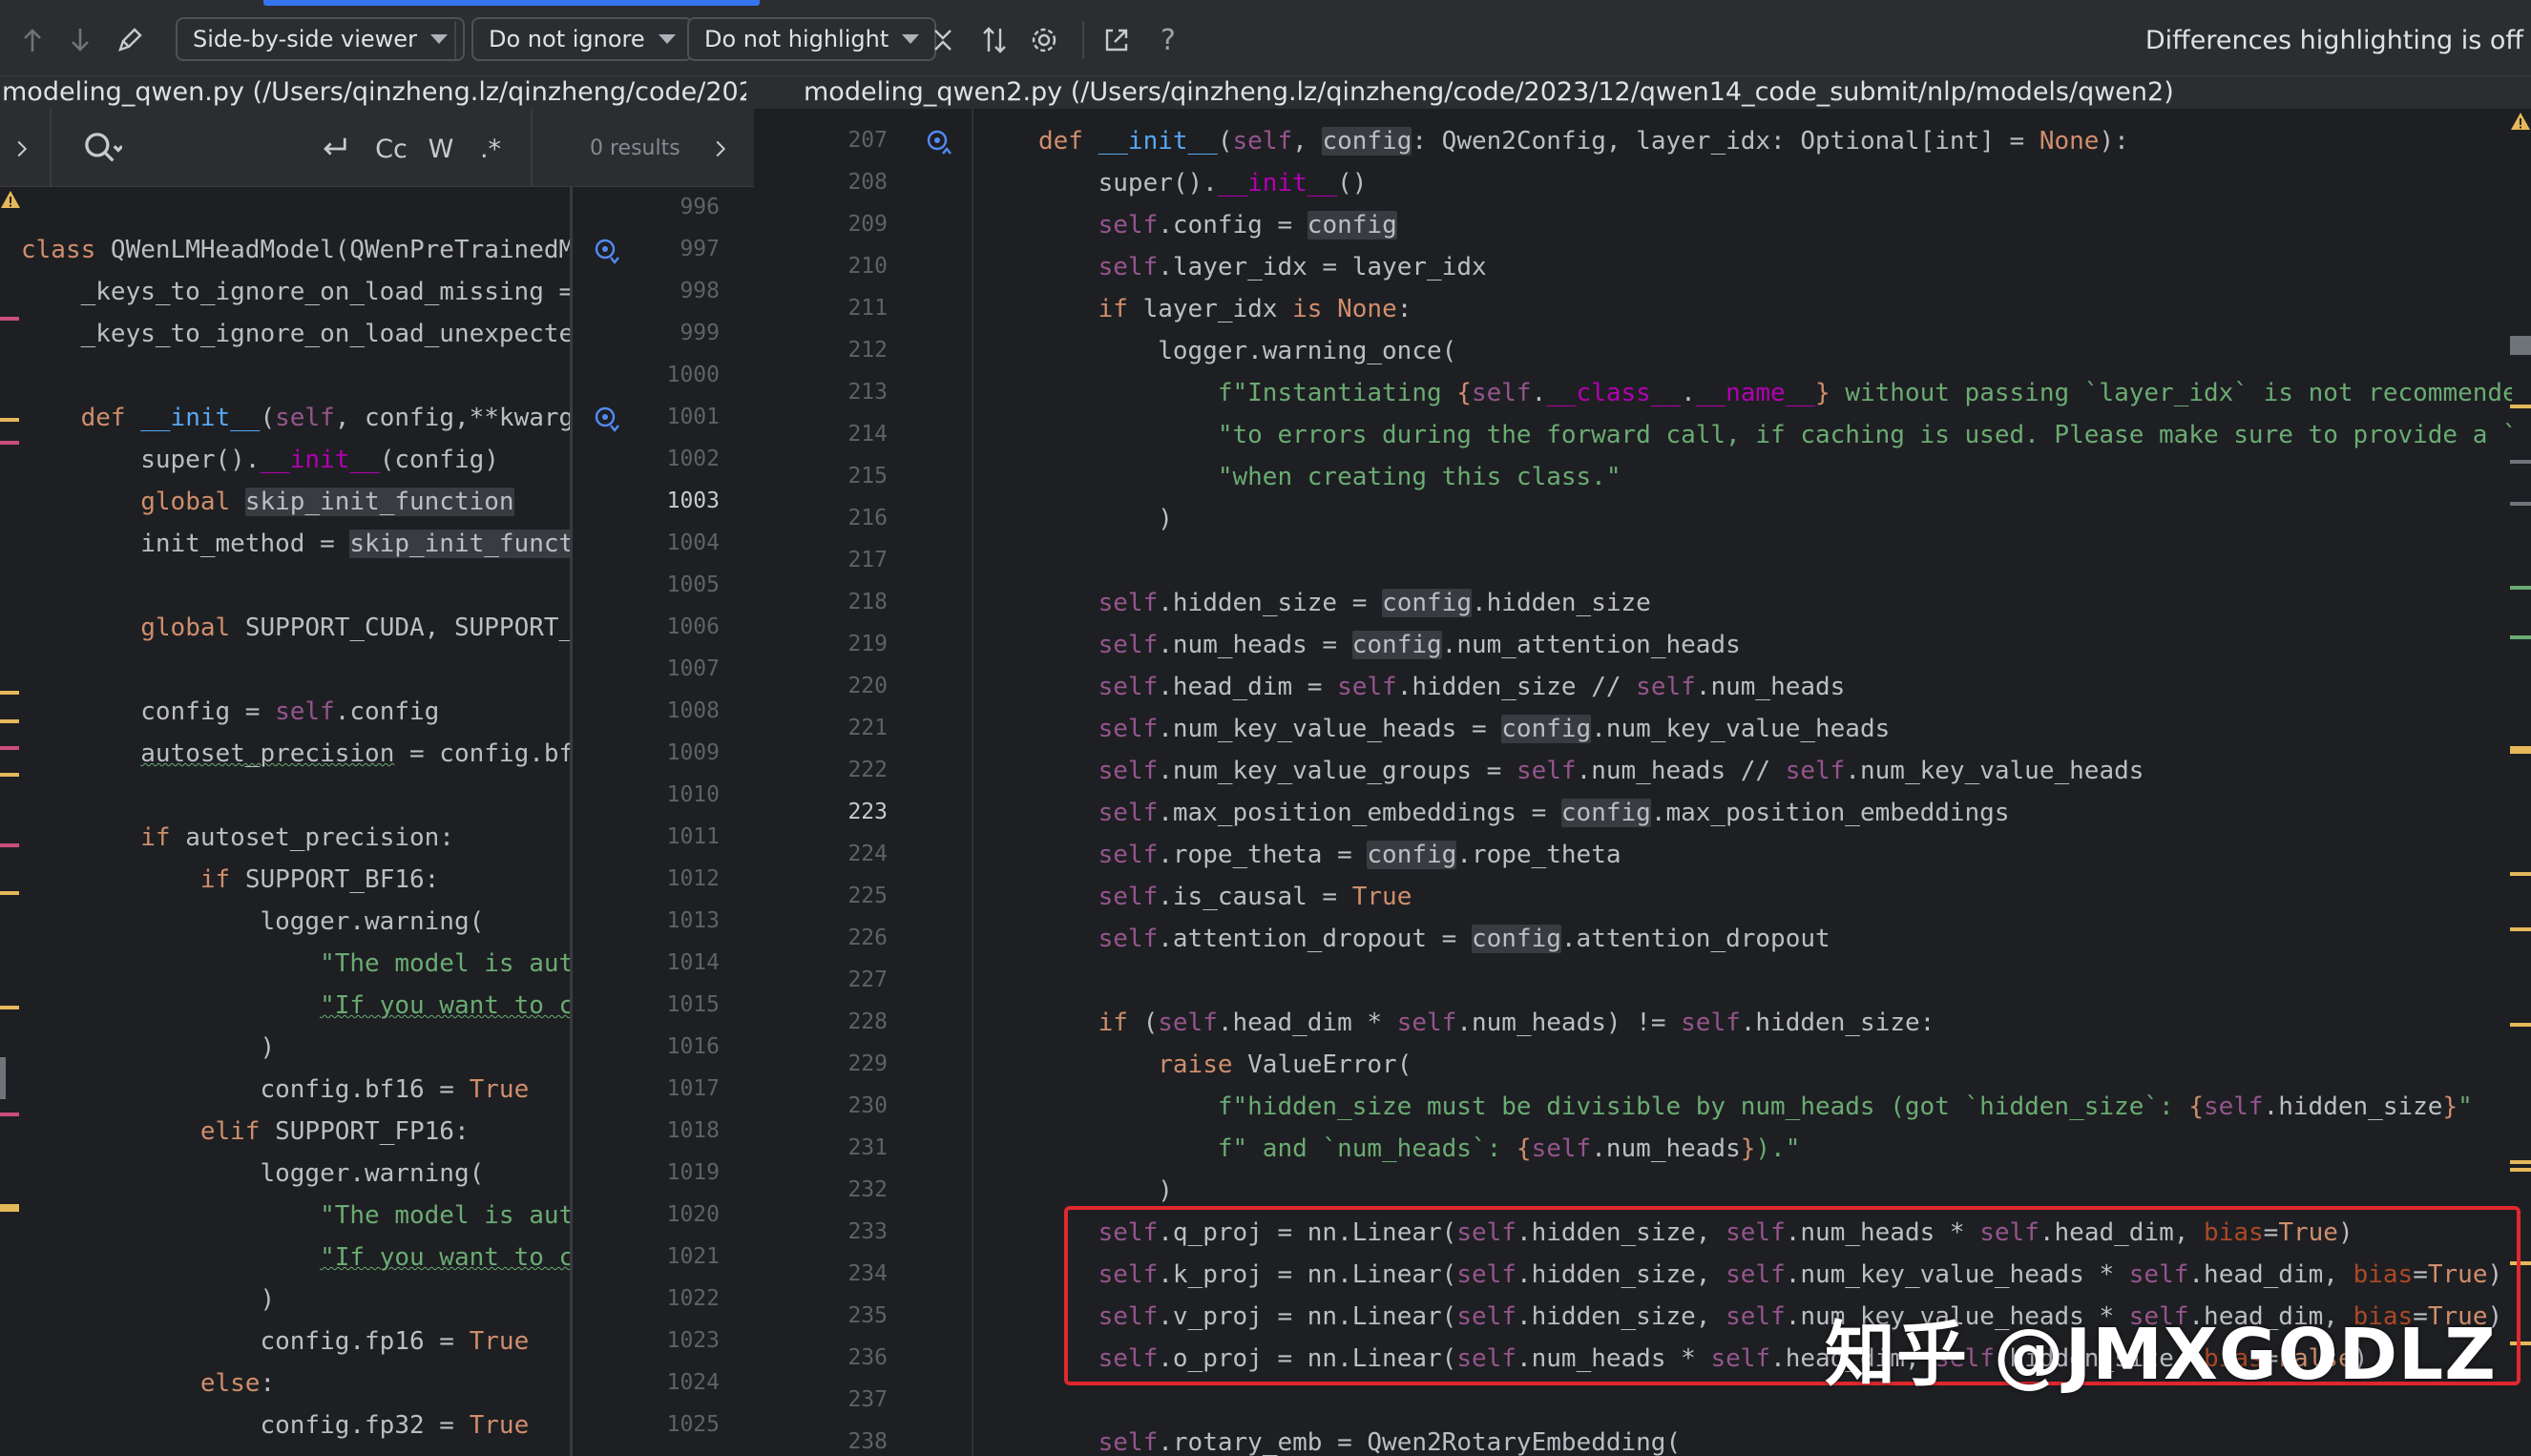  I want to click on overridden-method-button, so click(938, 142).